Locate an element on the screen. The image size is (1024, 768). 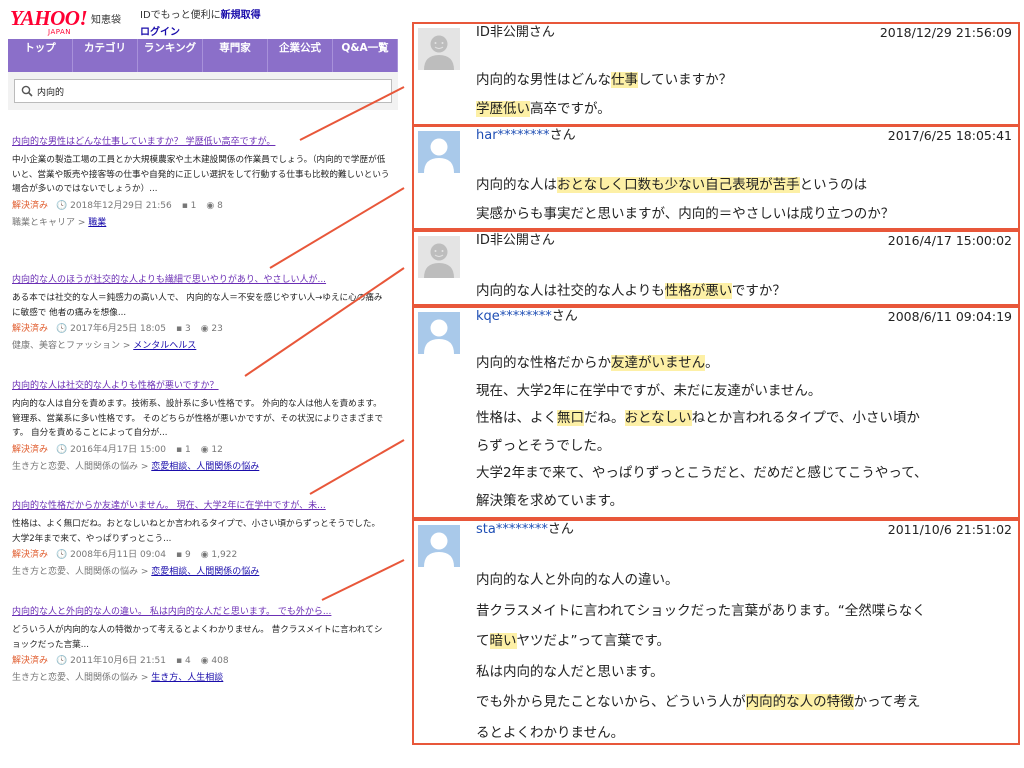
text-segment: 内向的な男性はどんな is located at coordinates (543, 80).